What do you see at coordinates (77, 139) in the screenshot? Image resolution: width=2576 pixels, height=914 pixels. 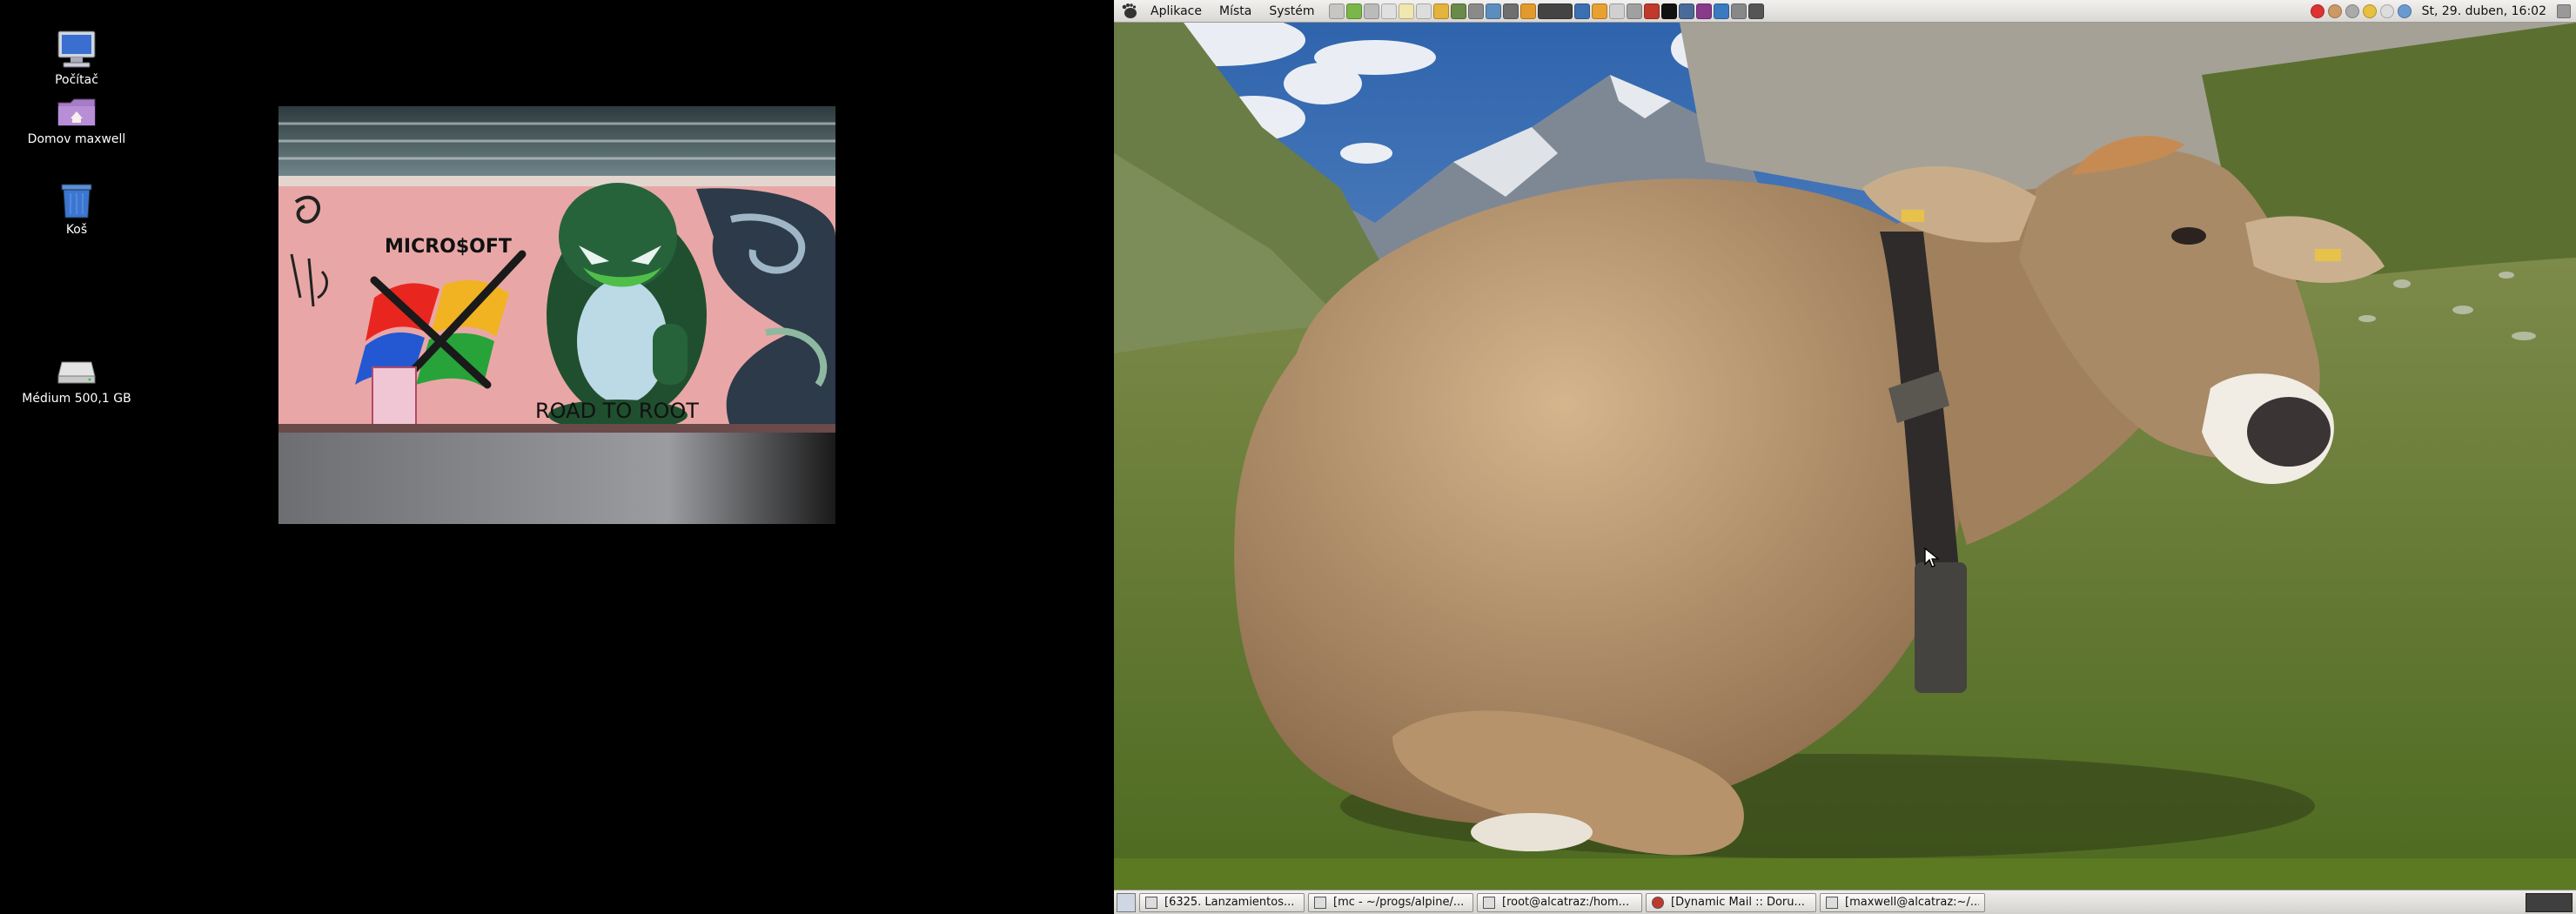 I see `desktop-icon-label: Domov maxwell` at bounding box center [77, 139].